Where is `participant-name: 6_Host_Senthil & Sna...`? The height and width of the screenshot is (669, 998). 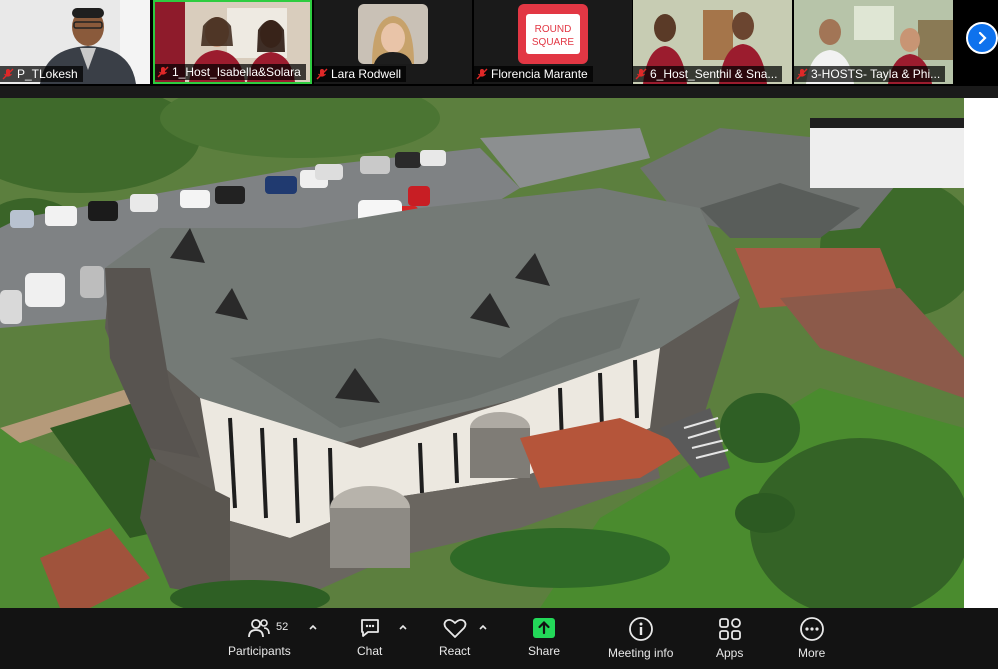 participant-name: 6_Host_Senthil & Sna... is located at coordinates (714, 74).